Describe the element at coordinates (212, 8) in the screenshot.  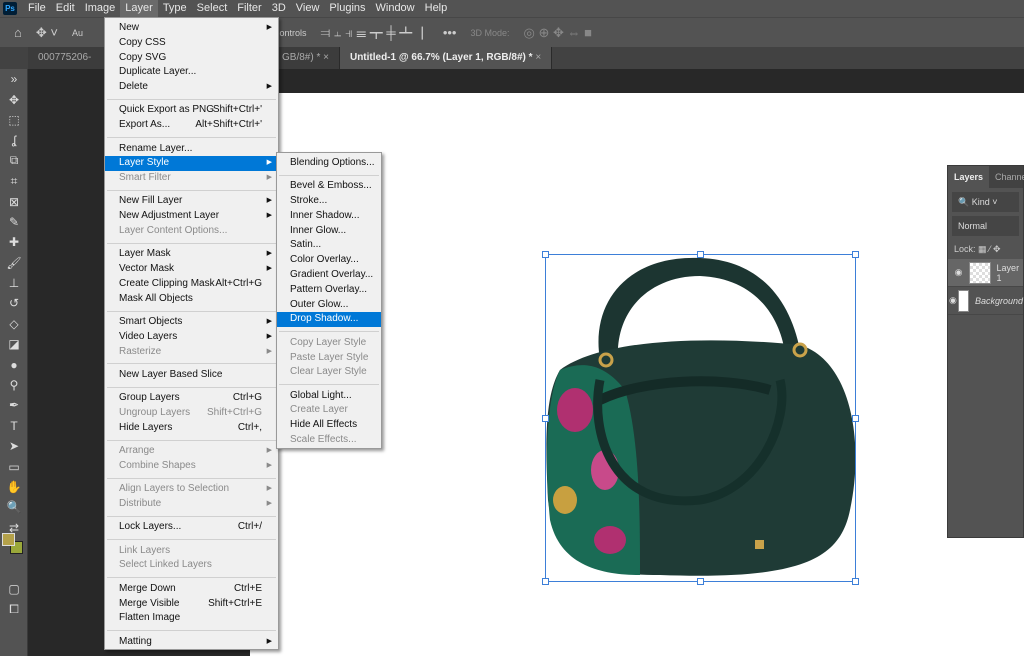
I see `menu-select: Select` at that location.